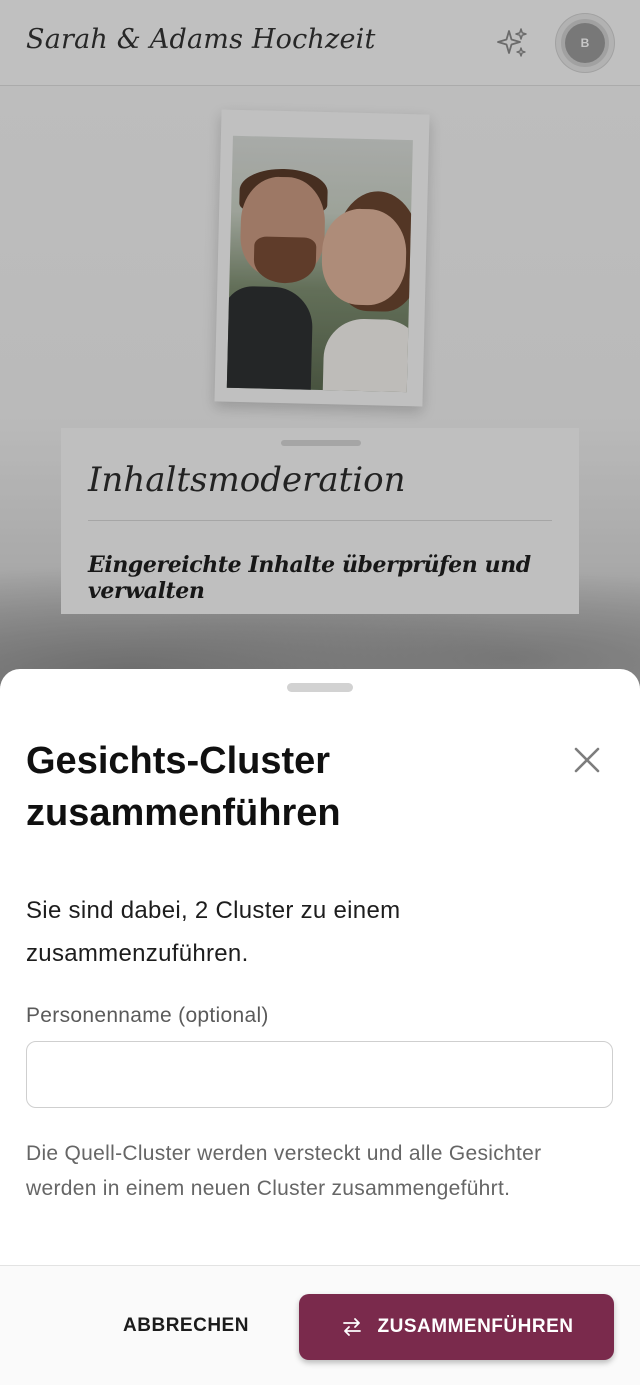 The width and height of the screenshot is (640, 1385). Describe the element at coordinates (319, 1074) in the screenshot. I see `person-name-input` at that location.